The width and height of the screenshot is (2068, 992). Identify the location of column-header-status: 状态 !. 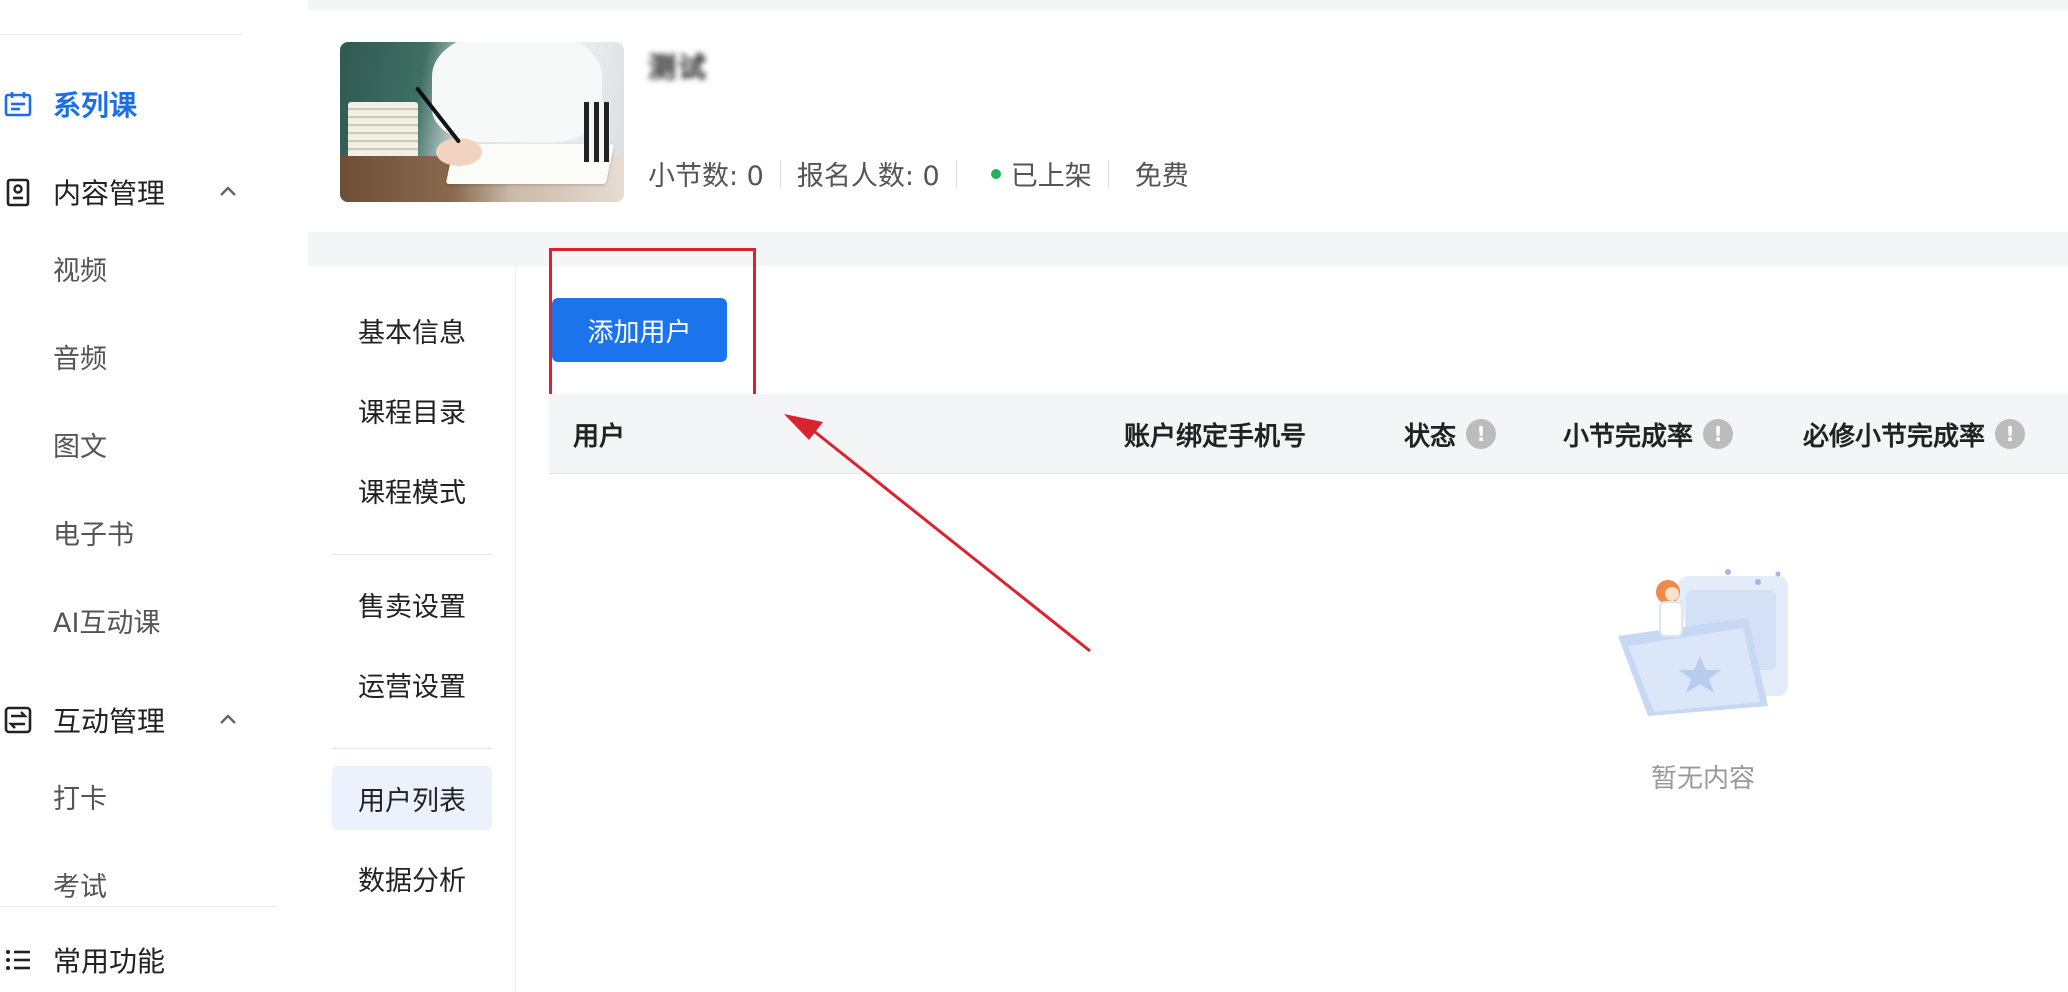
(1450, 434).